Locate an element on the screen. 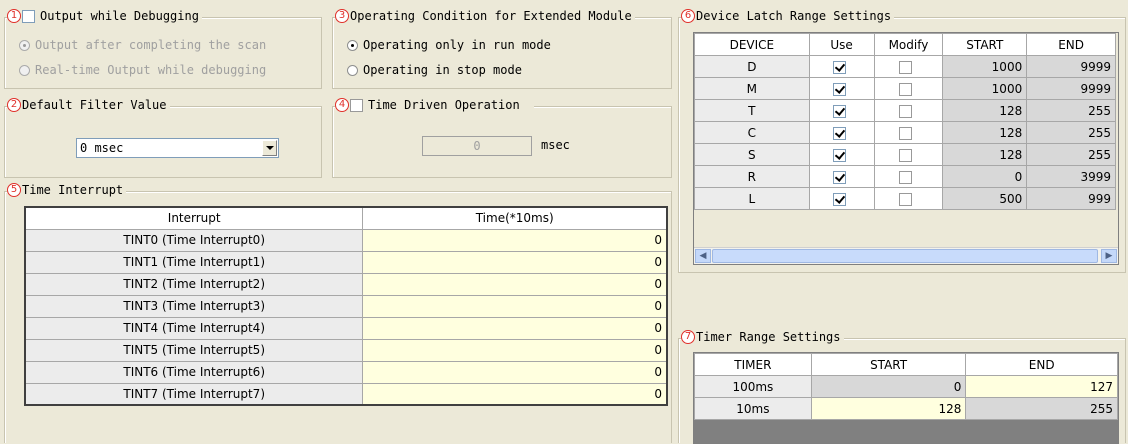 The image size is (1128, 444). marker-1: 1 is located at coordinates (14, 16).